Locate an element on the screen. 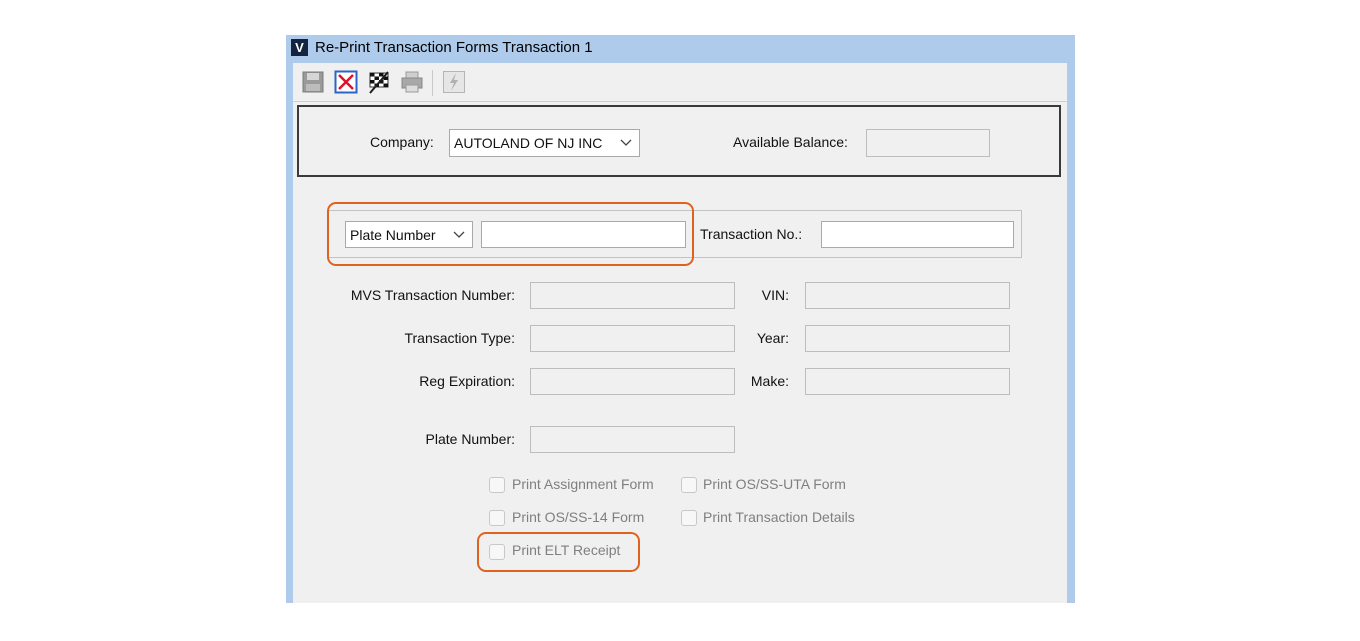  lightning-button is located at coordinates (454, 82).